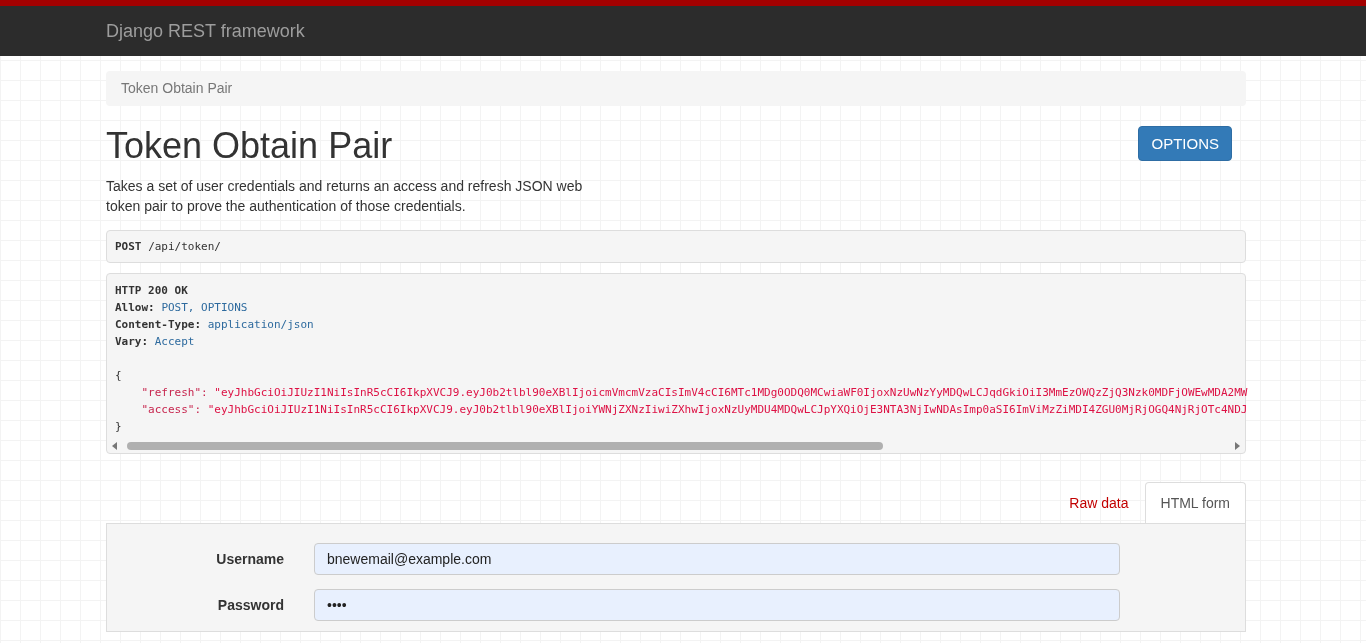 The image size is (1366, 643). I want to click on json-string: "eyJhbGciOiJIUzI1NiIsInR5cCI6IkpXVCJ9.eyJ0b2tlbl90eXBlIjoicmVmcmVzaCIsImV4cCI6MTc1MDg0ODQ0MCwiaWF0IjoxNzUwNzYyMDQwLCJqdGkiOiI3MmEzOWQzZjQ3Nzk0MDFjOWEwMDA2MW, so click(731, 392).